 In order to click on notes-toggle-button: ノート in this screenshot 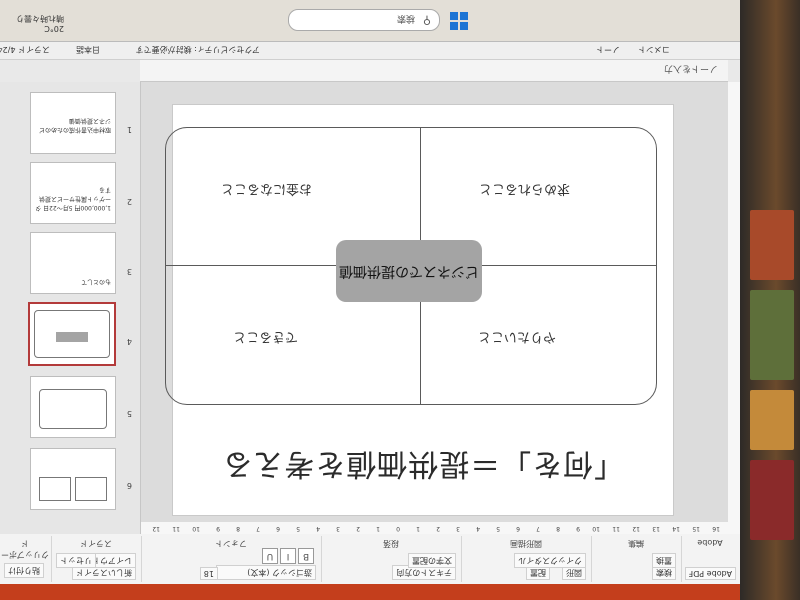, I will do `click(608, 49)`.